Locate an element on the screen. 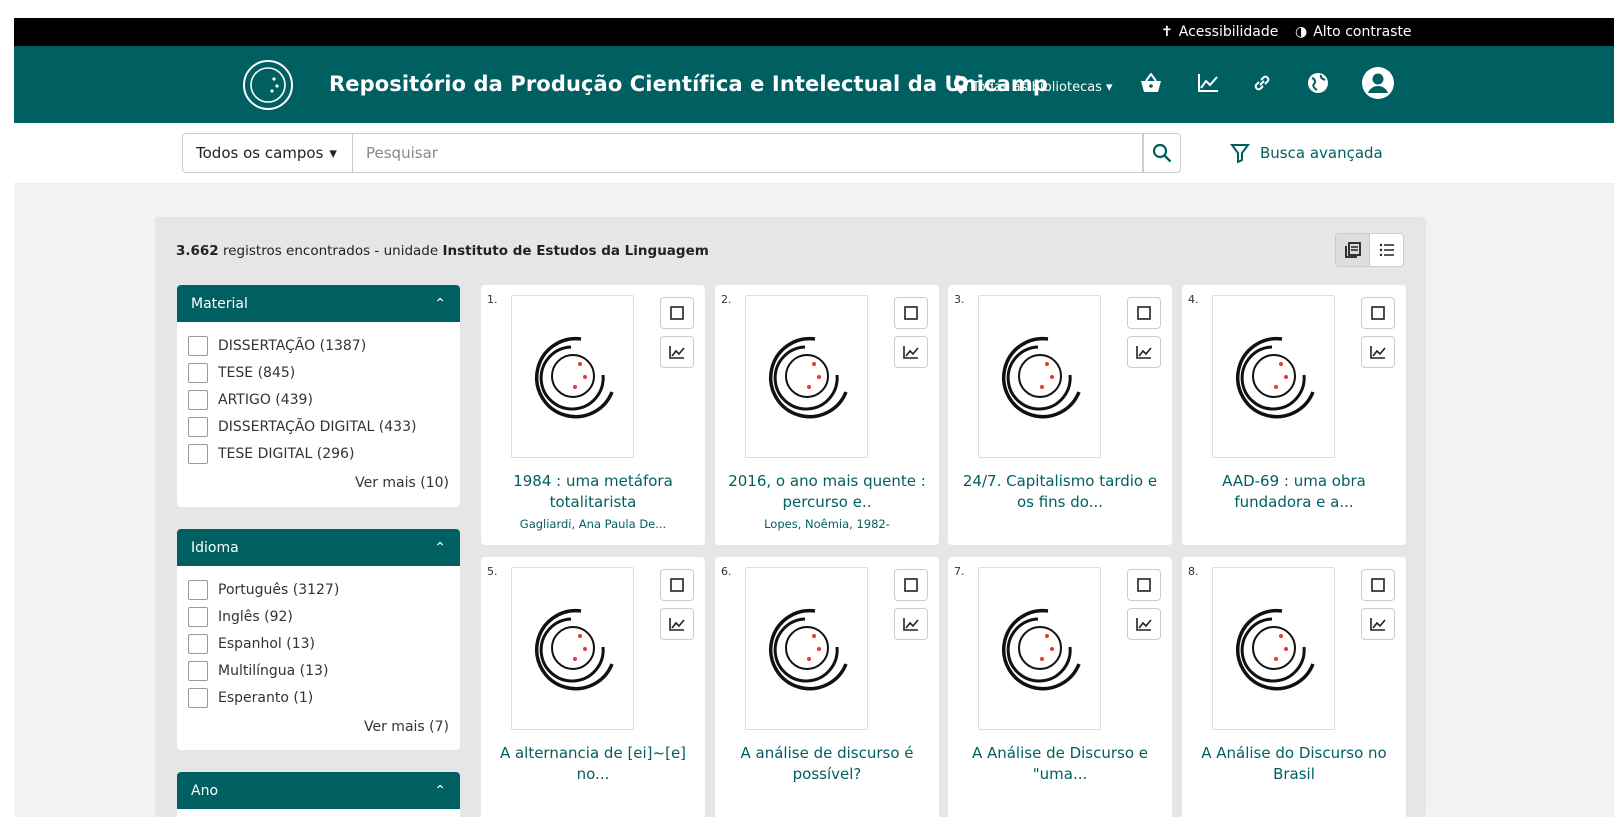 This screenshot has height=817, width=1614. facet-option: ARTIGO (439) is located at coordinates (324, 399).